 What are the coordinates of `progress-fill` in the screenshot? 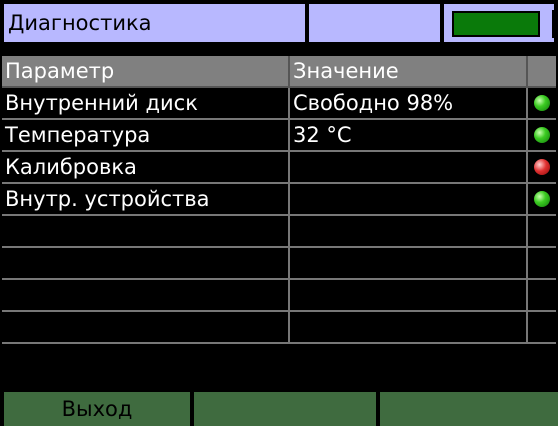 It's located at (496, 24).